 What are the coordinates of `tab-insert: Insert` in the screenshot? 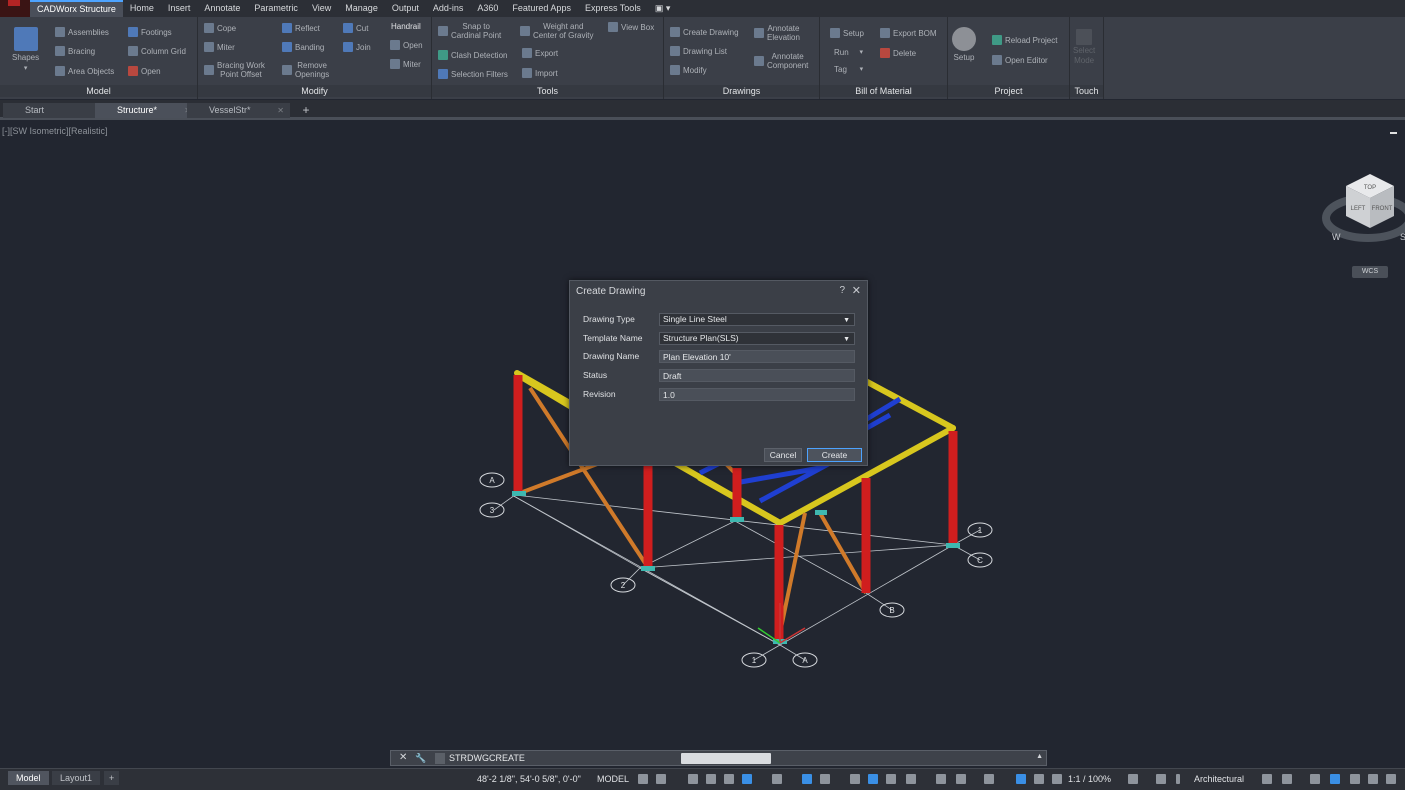 It's located at (179, 8).